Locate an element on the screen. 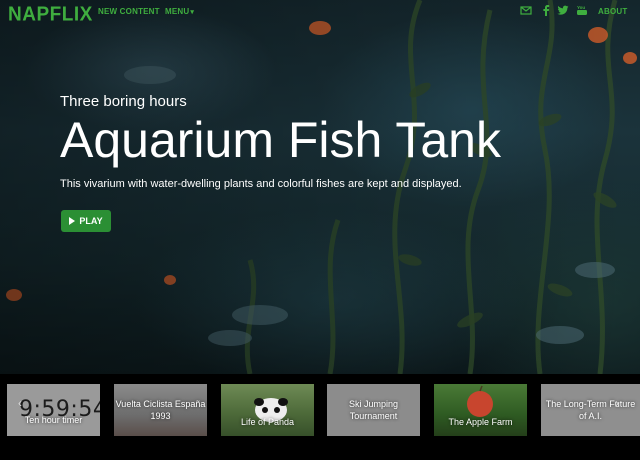  hero-title: Aquarium Fish Tank is located at coordinates (280, 140).